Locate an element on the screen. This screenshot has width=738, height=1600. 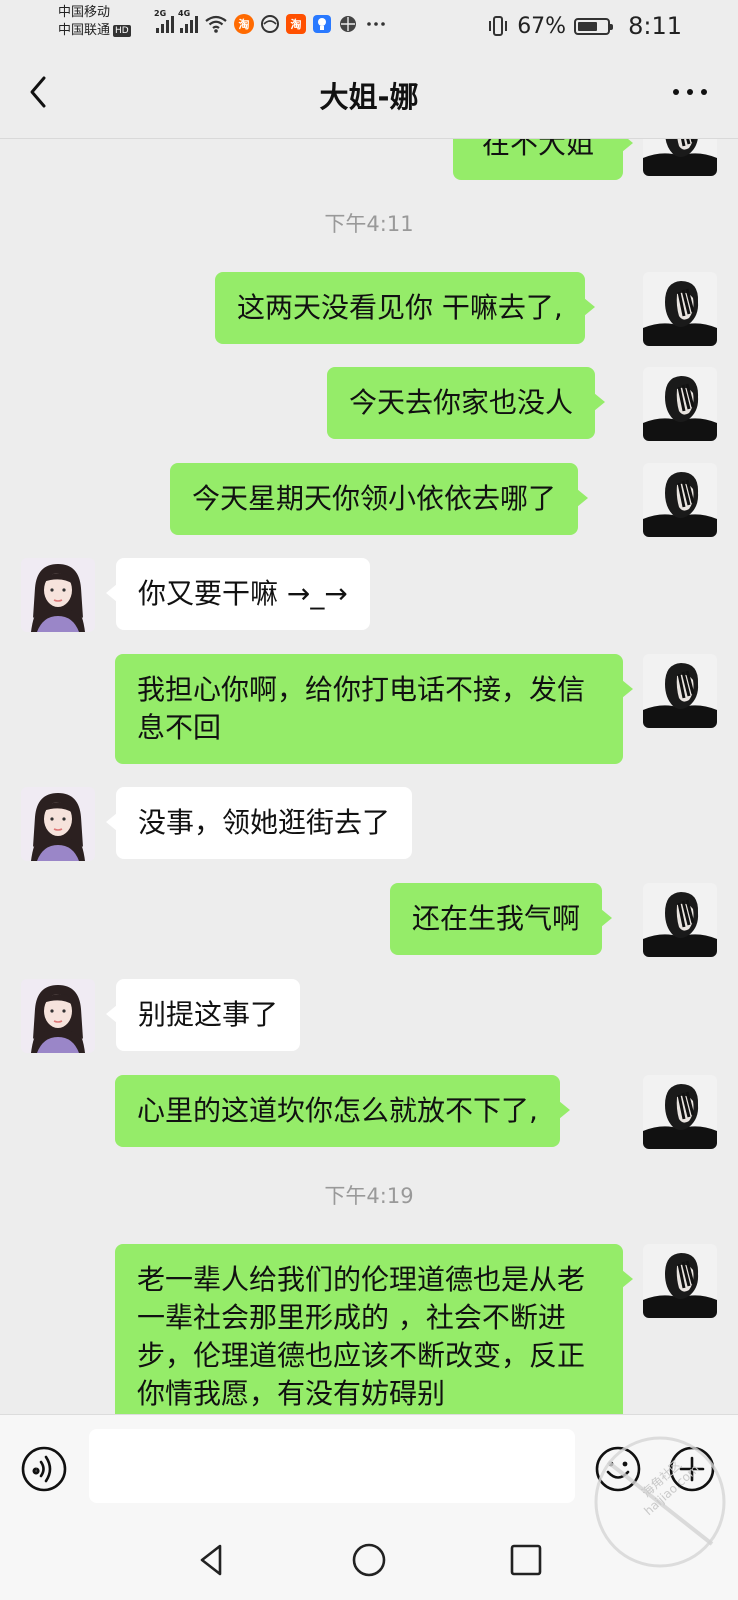
hd-badge: HD is located at coordinates (122, 30).